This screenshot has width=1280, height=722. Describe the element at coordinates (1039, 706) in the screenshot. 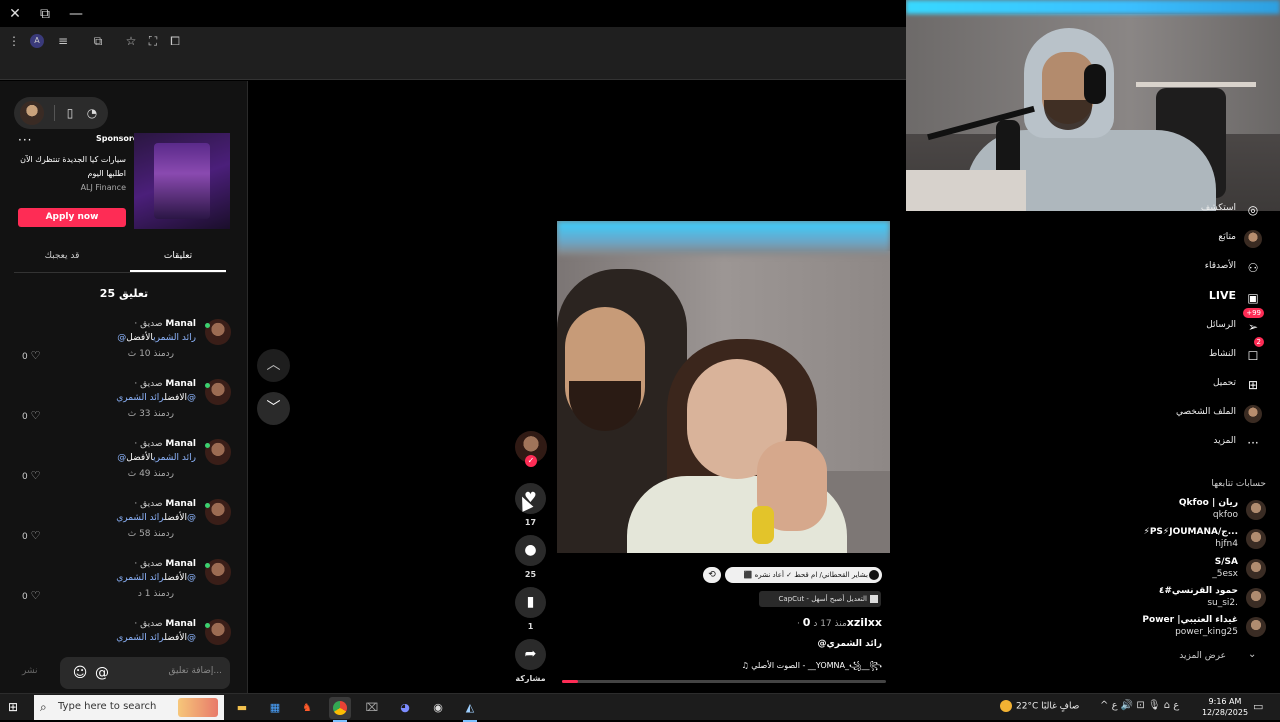

I see `weather-widget: 22°C صافٍ غالبًا` at that location.